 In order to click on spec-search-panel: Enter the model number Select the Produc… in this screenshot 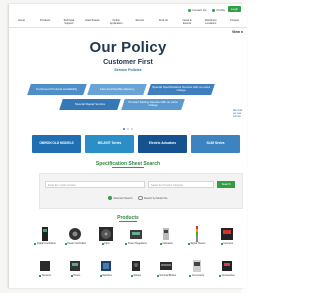, I will do `click(141, 191)`.